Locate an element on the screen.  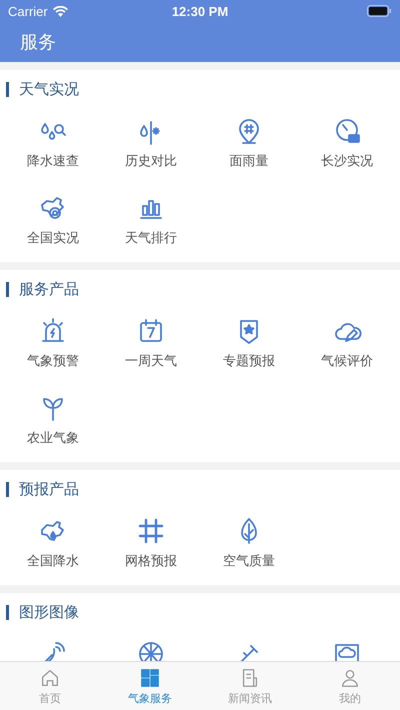
service-item: 历史对比 is located at coordinates (151, 146).